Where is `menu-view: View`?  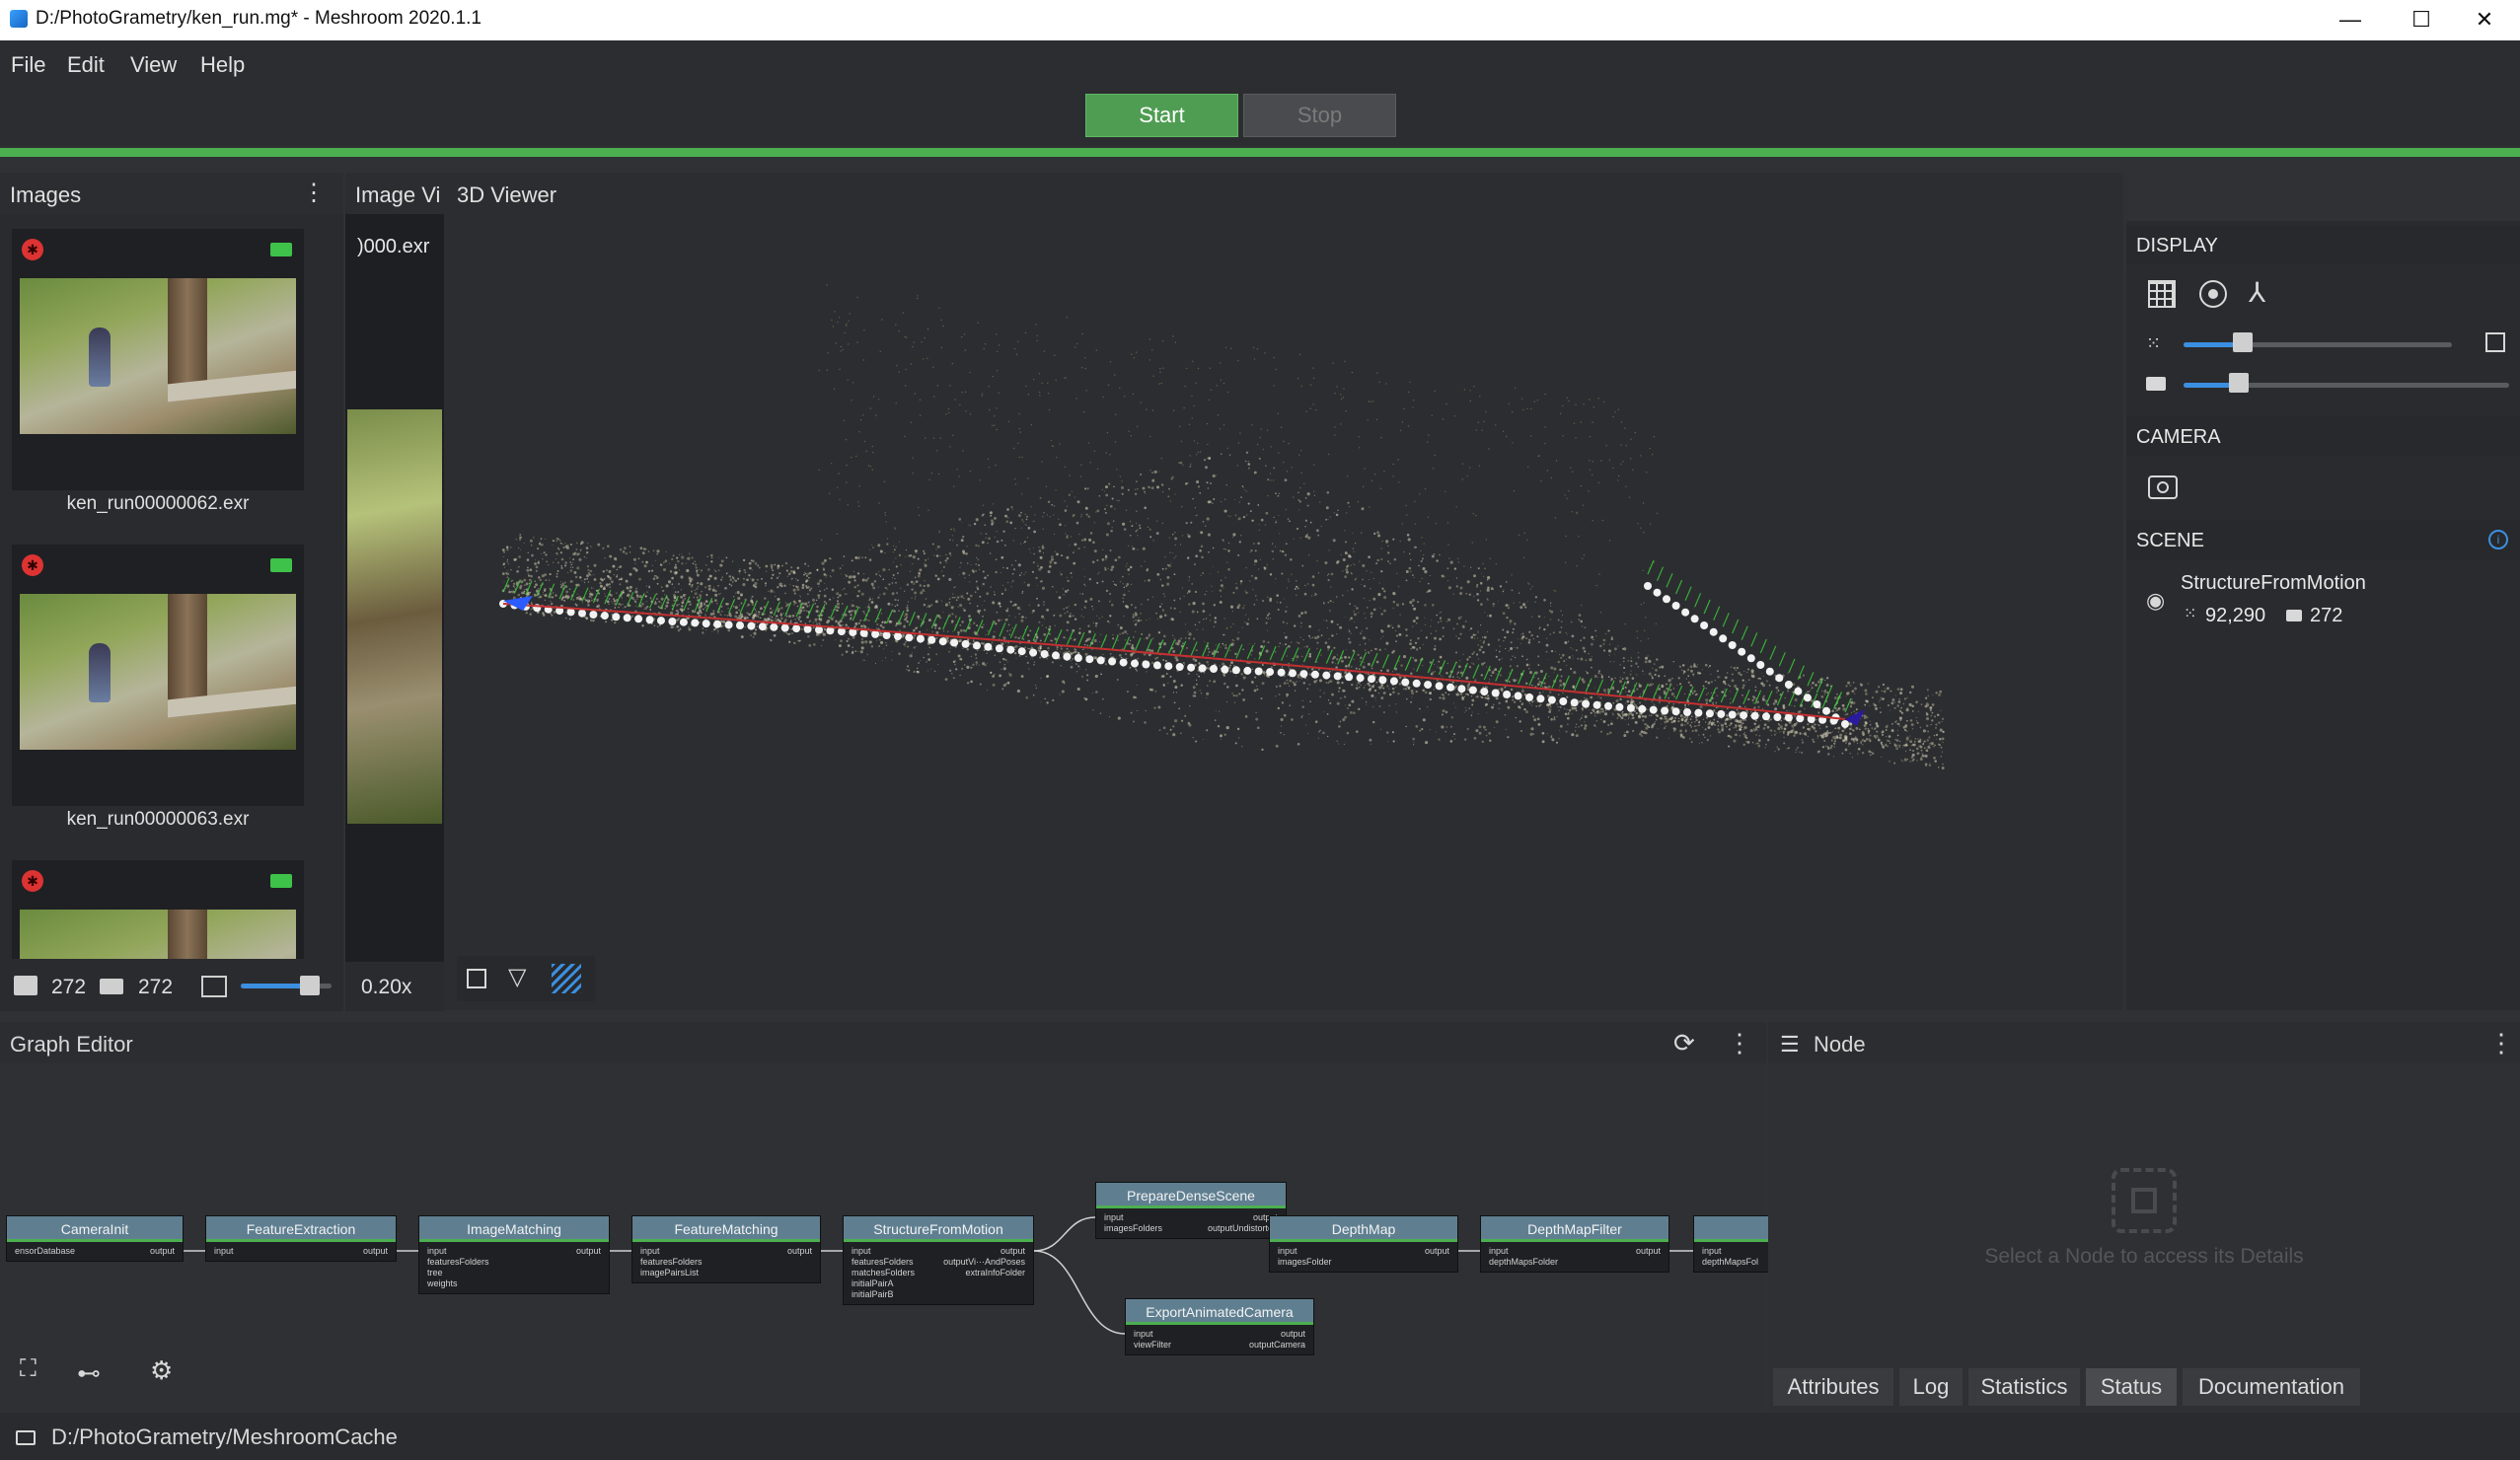
menu-view: View is located at coordinates (153, 65).